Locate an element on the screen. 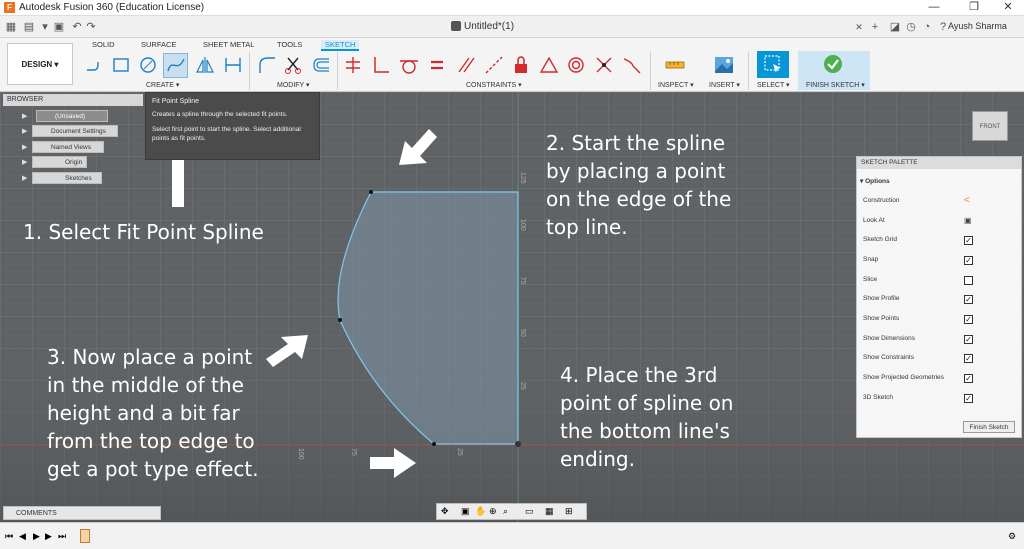  inspect-group-label: INSPECT ▾ is located at coordinates (676, 85).